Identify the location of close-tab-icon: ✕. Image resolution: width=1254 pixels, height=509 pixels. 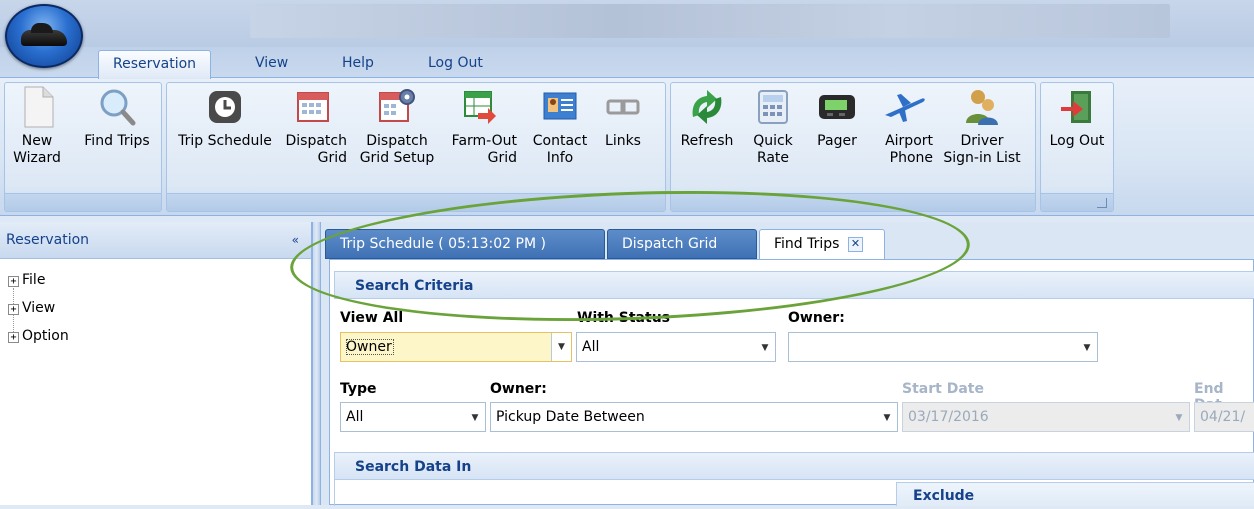
(855, 244).